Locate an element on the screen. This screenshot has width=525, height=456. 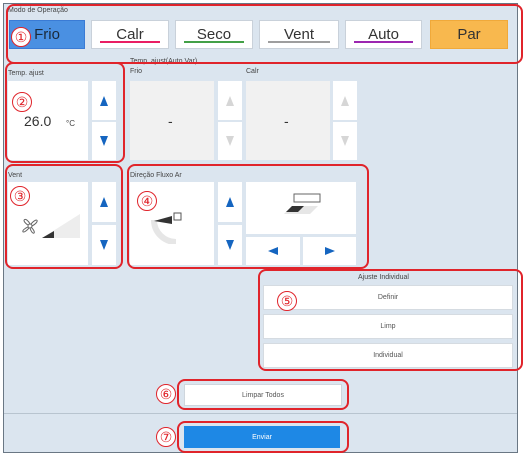
auto-temp-frio-down-button is located at coordinates (230, 141).